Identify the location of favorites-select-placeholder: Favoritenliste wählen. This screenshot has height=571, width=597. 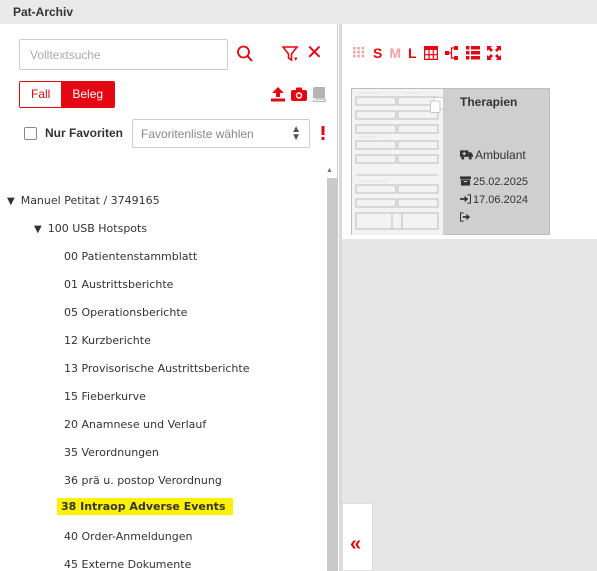
(197, 134).